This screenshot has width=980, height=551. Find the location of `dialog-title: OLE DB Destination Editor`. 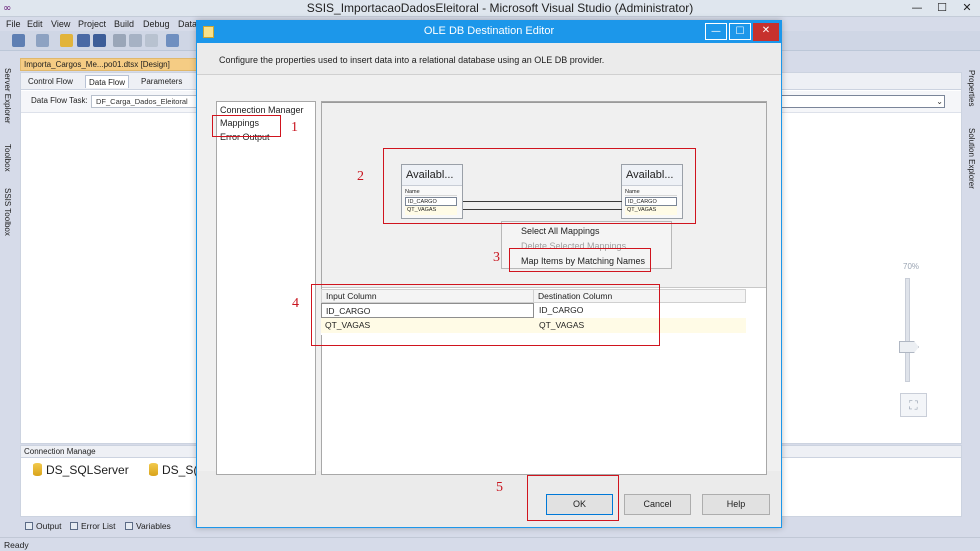

dialog-title: OLE DB Destination Editor is located at coordinates (489, 31).